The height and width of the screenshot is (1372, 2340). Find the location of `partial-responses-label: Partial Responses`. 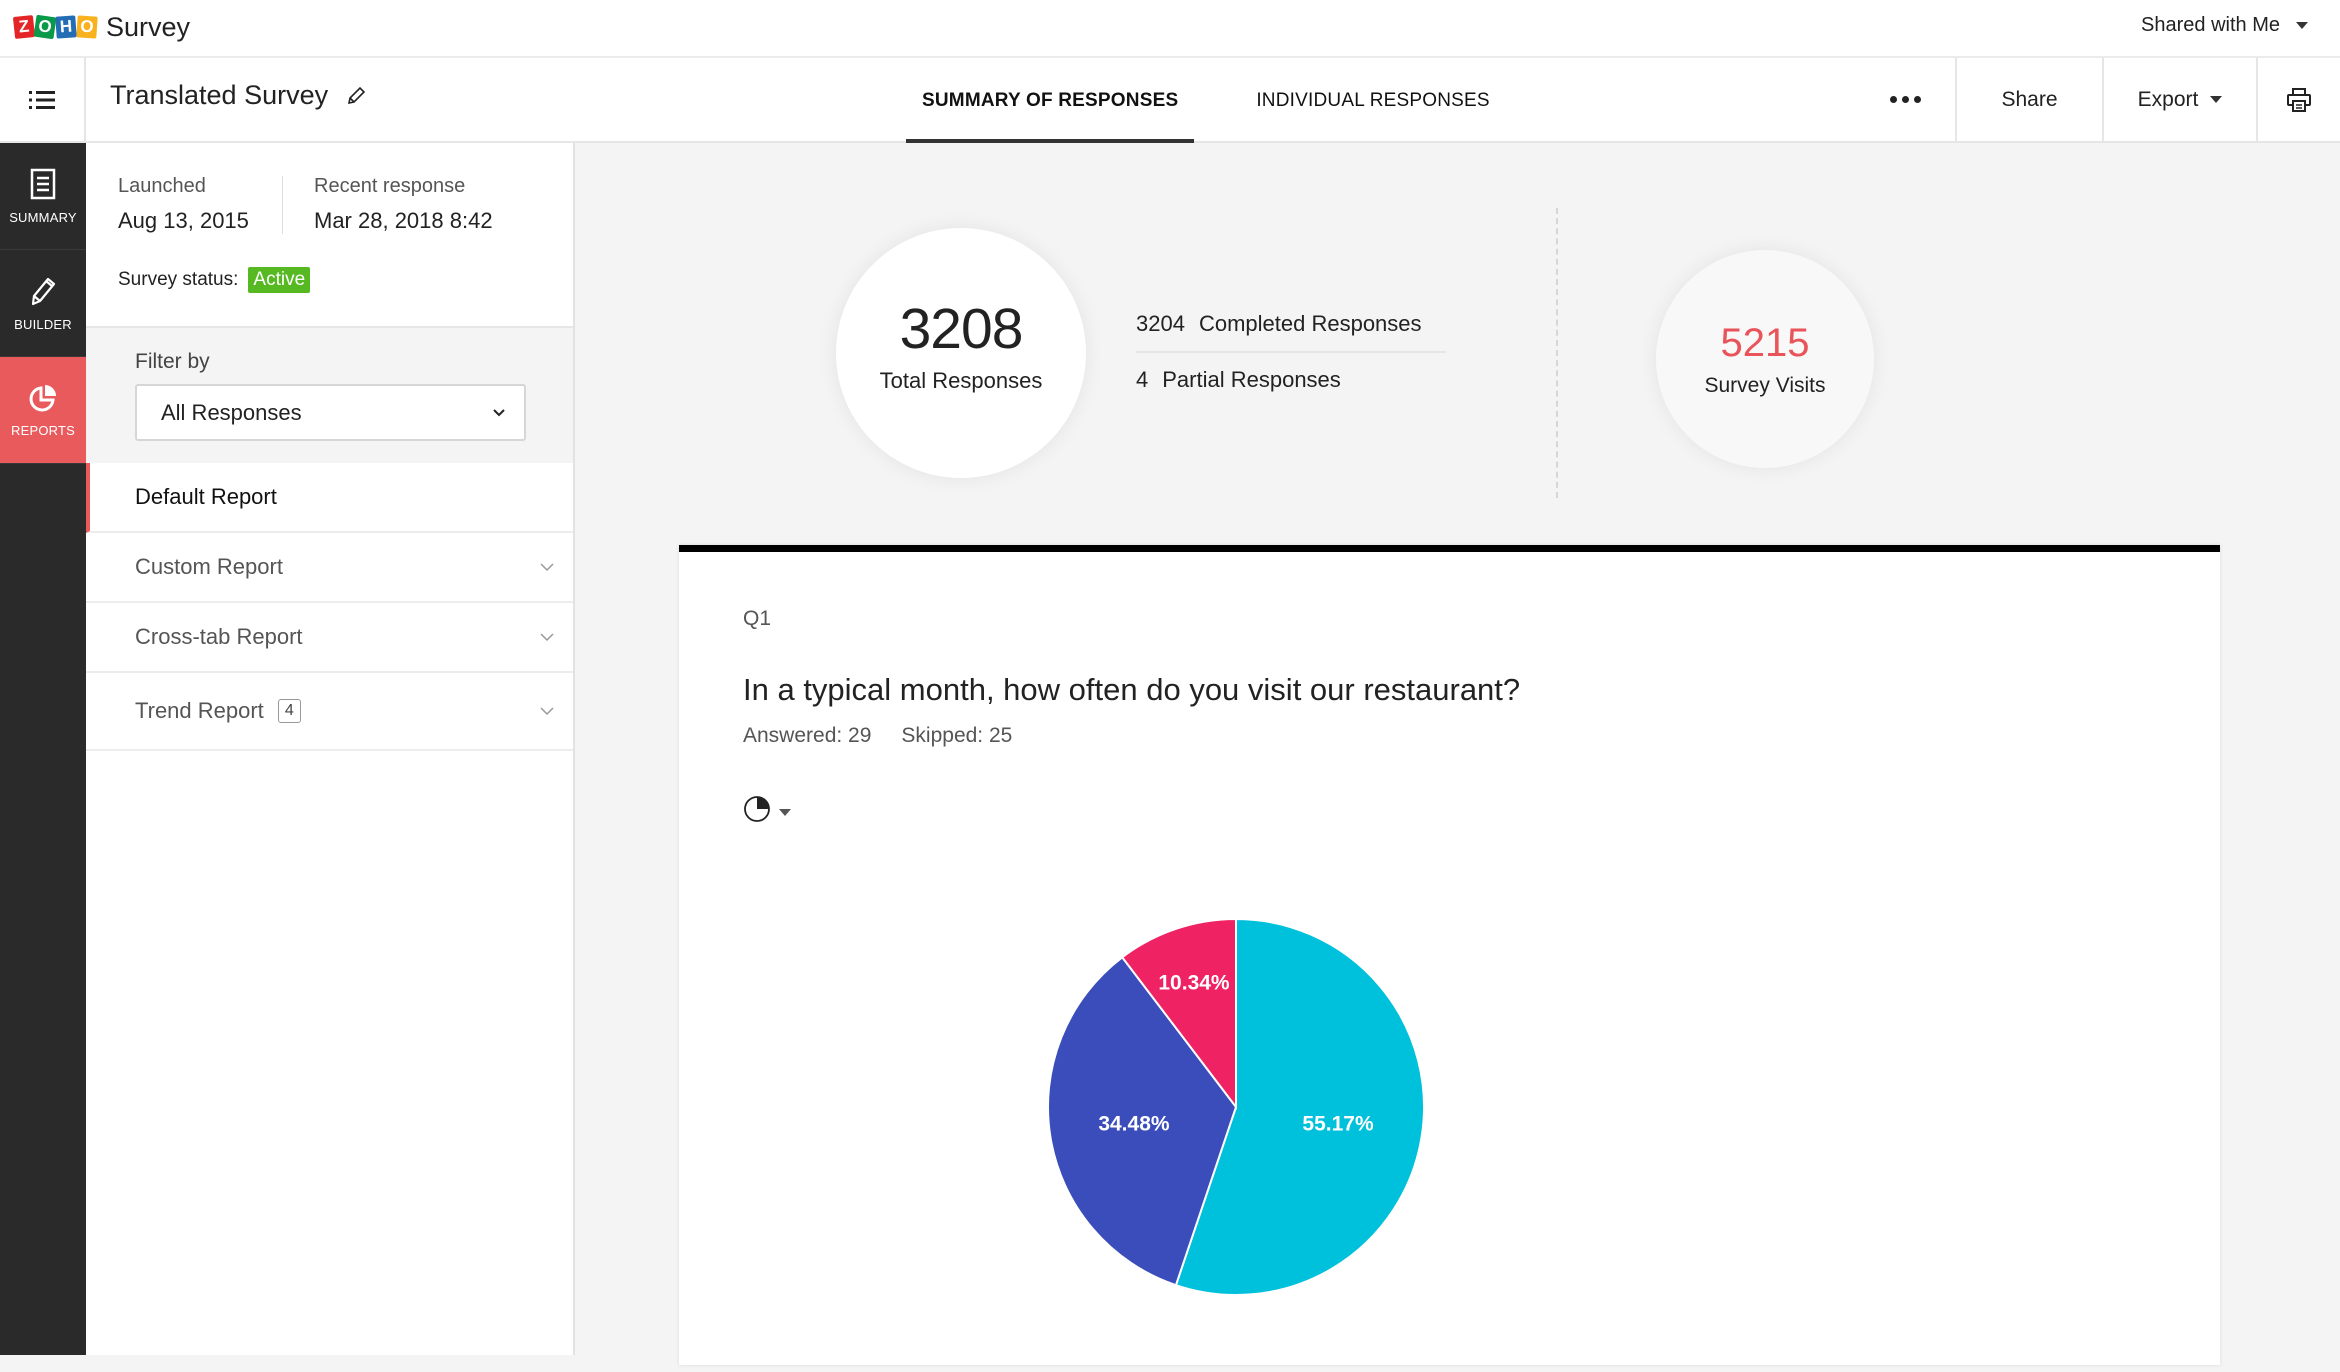

partial-responses-label: Partial Responses is located at coordinates (1251, 379).